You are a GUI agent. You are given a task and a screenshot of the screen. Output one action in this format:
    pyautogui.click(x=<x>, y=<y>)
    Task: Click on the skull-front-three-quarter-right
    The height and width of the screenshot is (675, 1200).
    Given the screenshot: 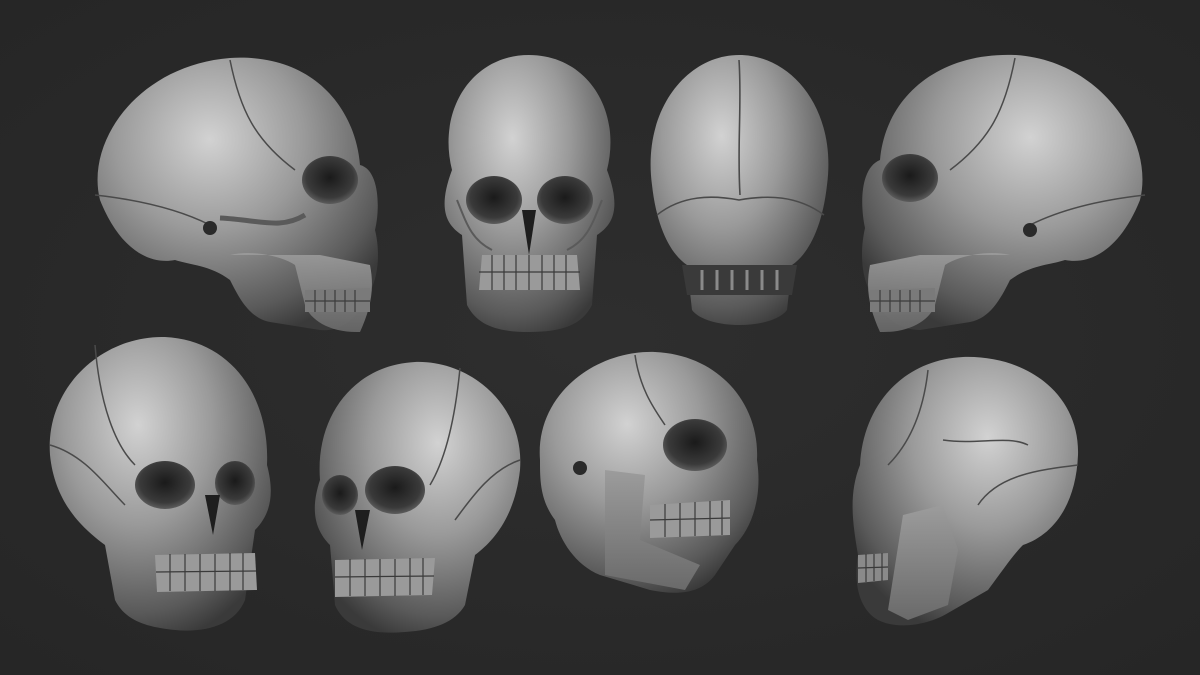 What is the action you would take?
    pyautogui.click(x=162, y=485)
    